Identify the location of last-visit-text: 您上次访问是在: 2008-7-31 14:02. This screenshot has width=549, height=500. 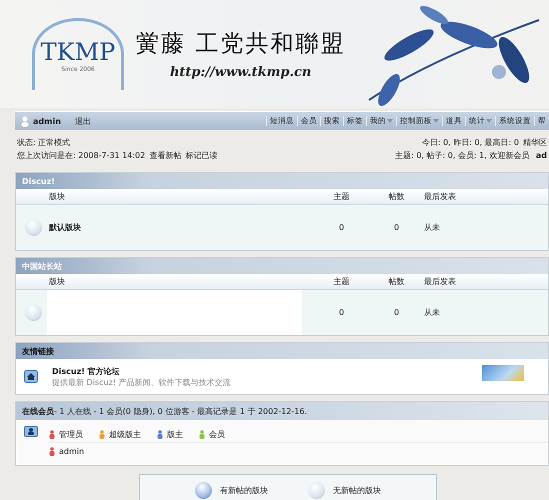
(81, 155).